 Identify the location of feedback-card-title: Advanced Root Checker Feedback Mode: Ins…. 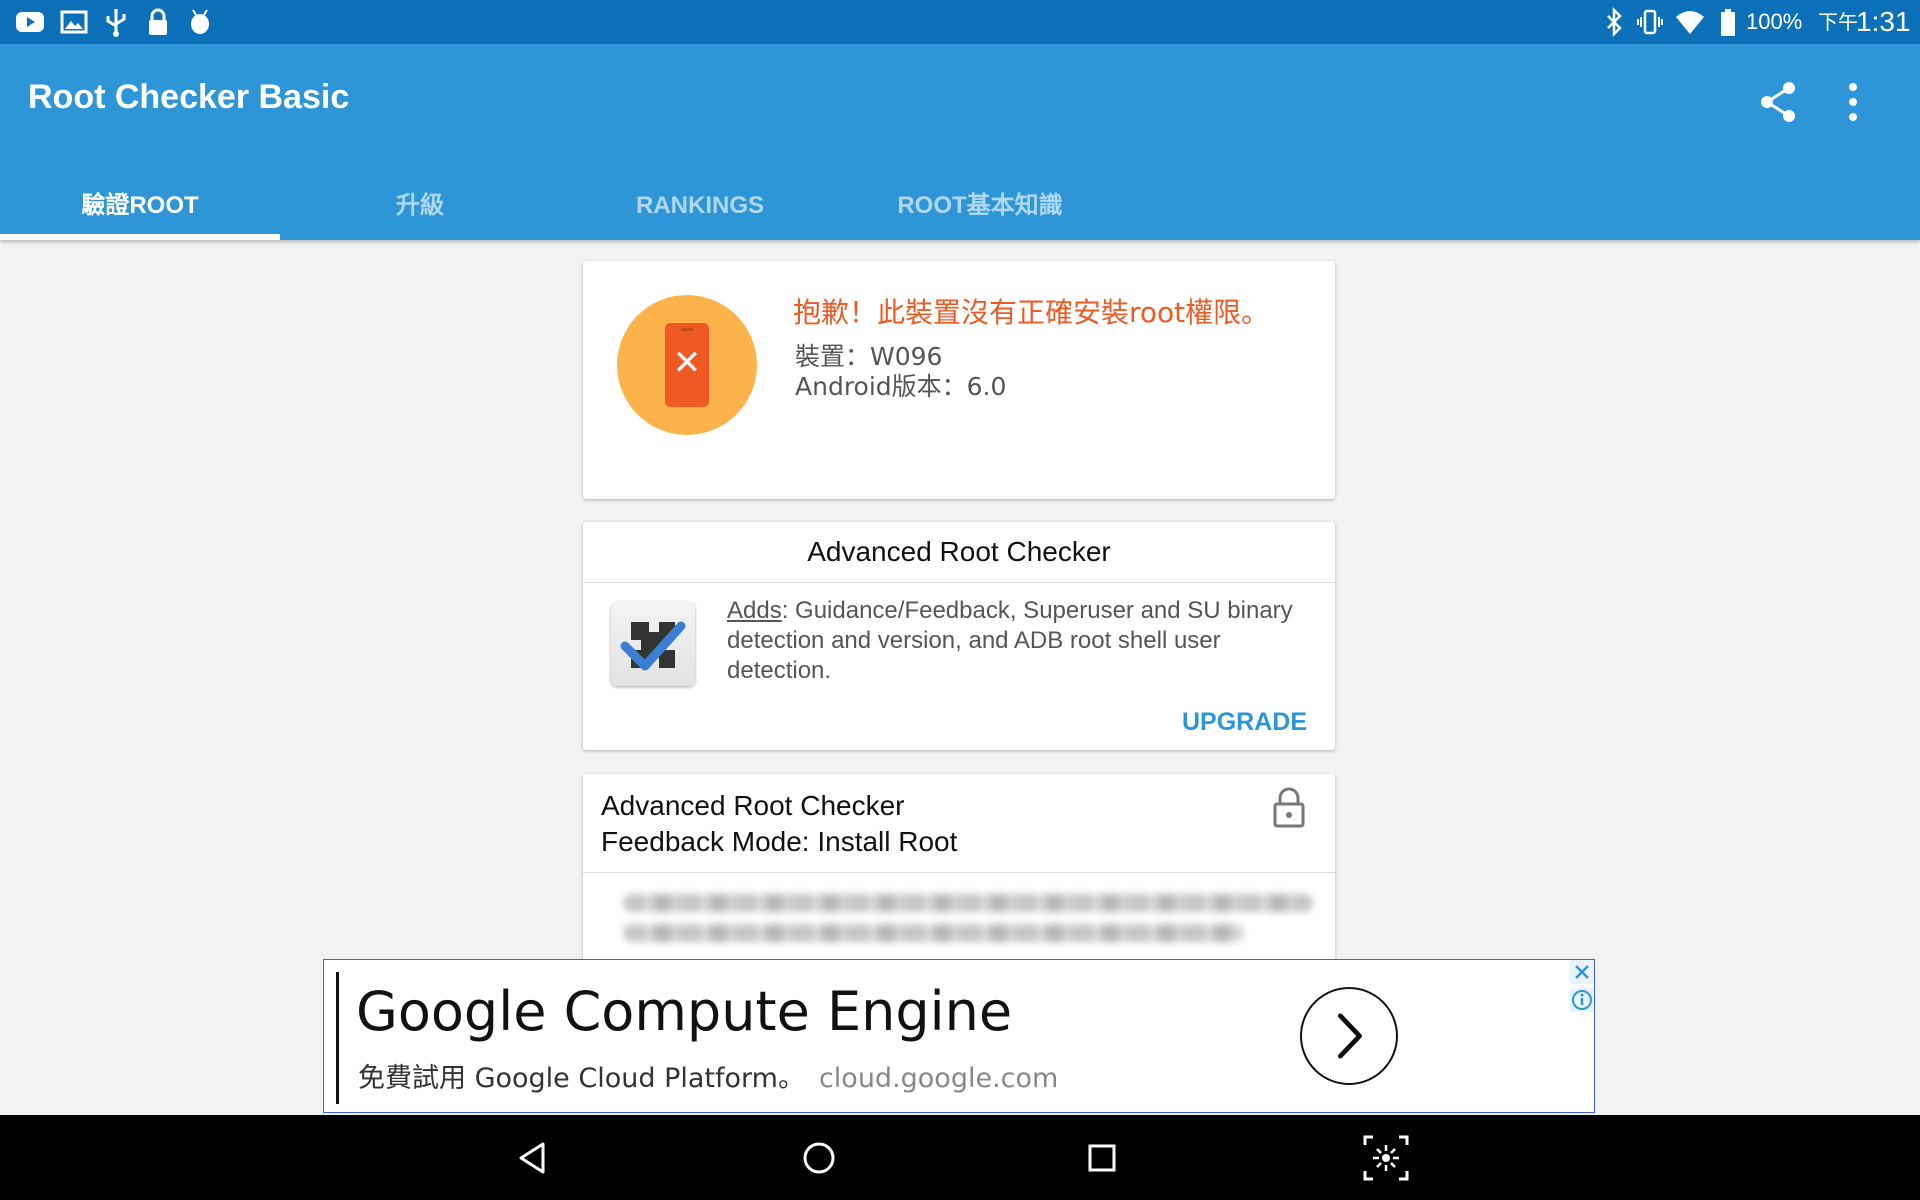
(779, 824).